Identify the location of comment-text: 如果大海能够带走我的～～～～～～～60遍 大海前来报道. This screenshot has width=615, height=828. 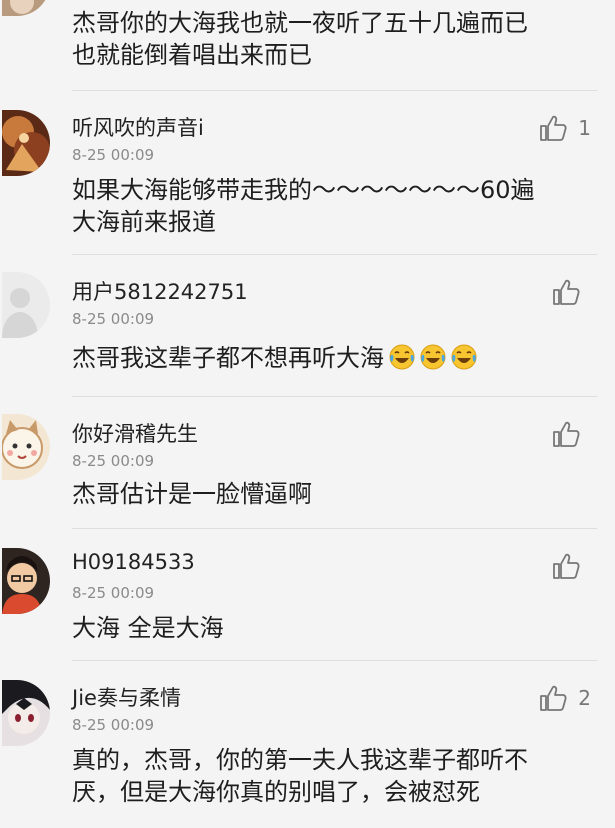
(303, 206).